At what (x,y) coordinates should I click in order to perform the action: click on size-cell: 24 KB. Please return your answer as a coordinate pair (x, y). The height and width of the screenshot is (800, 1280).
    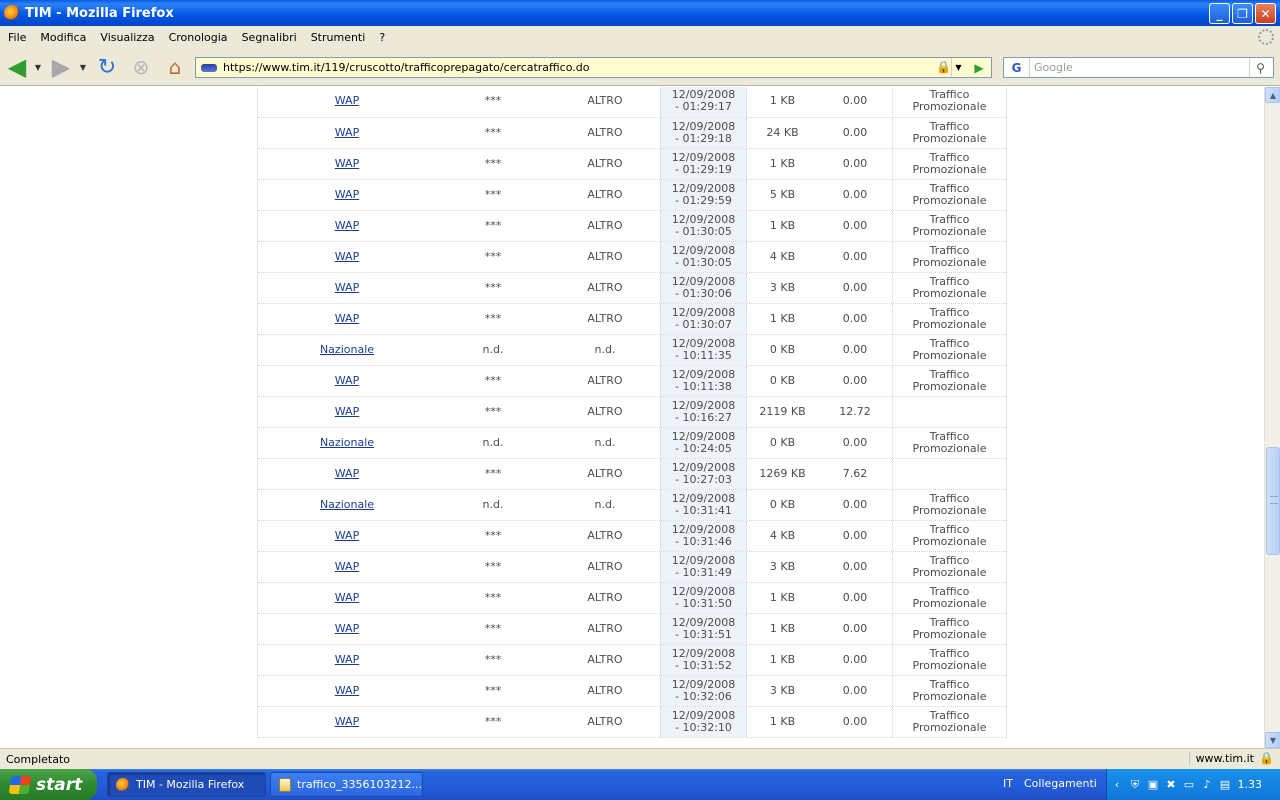
    Looking at the image, I should click on (782, 132).